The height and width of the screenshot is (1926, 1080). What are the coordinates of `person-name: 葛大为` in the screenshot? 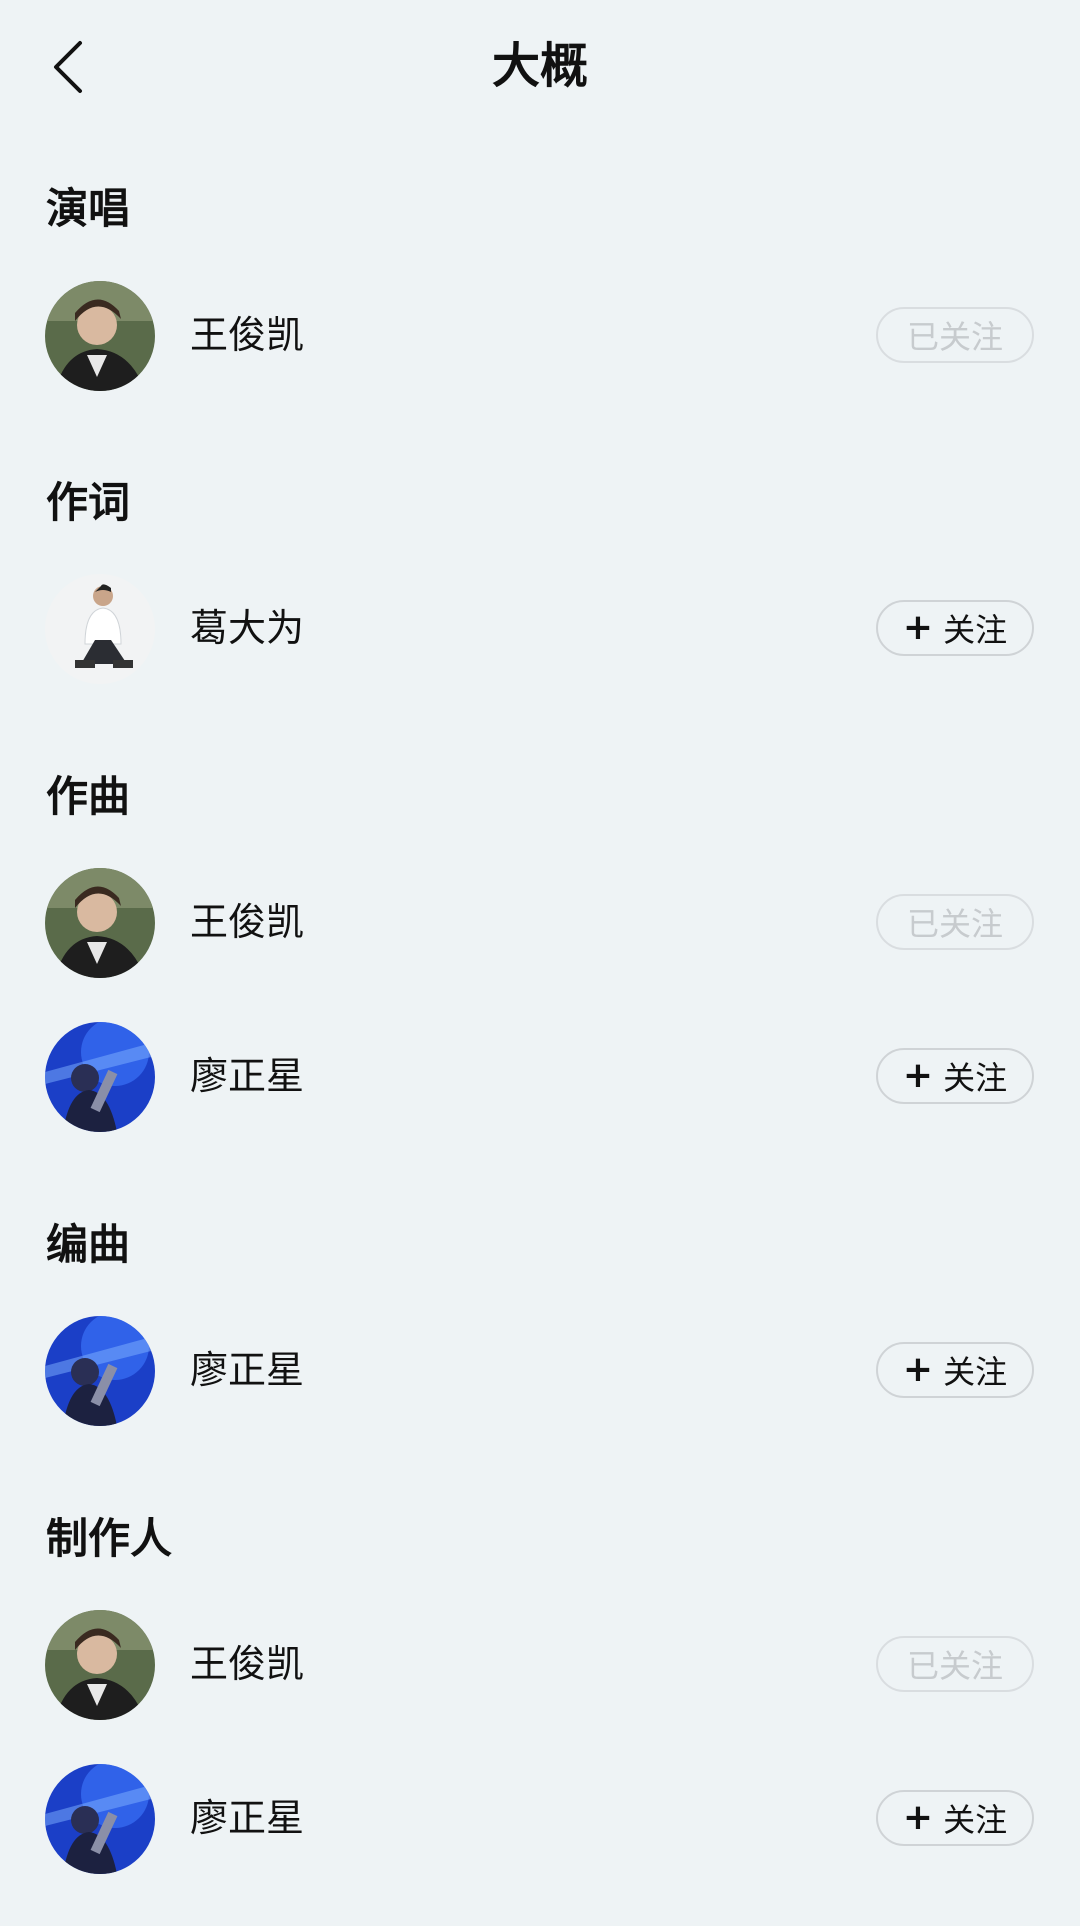 It's located at (247, 628).